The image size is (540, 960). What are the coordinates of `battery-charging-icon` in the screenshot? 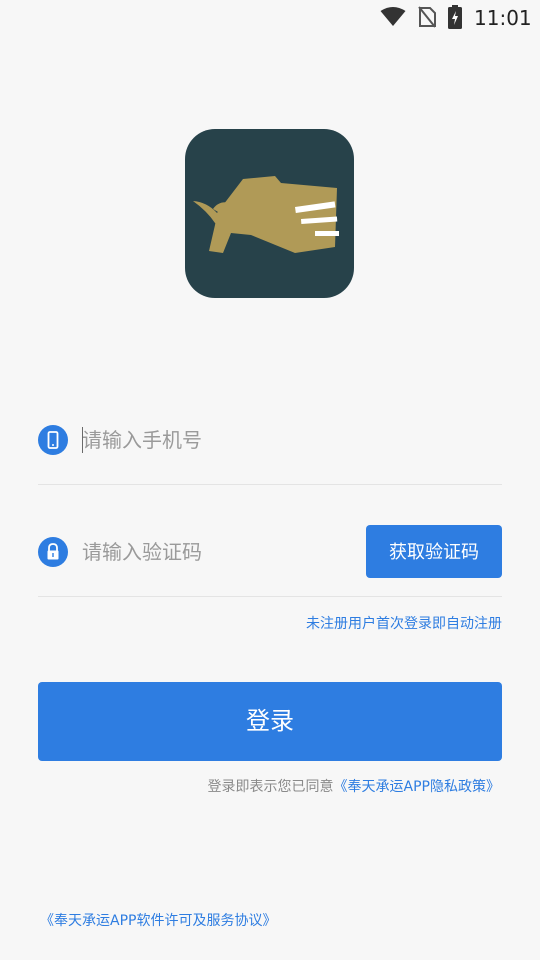 It's located at (455, 17).